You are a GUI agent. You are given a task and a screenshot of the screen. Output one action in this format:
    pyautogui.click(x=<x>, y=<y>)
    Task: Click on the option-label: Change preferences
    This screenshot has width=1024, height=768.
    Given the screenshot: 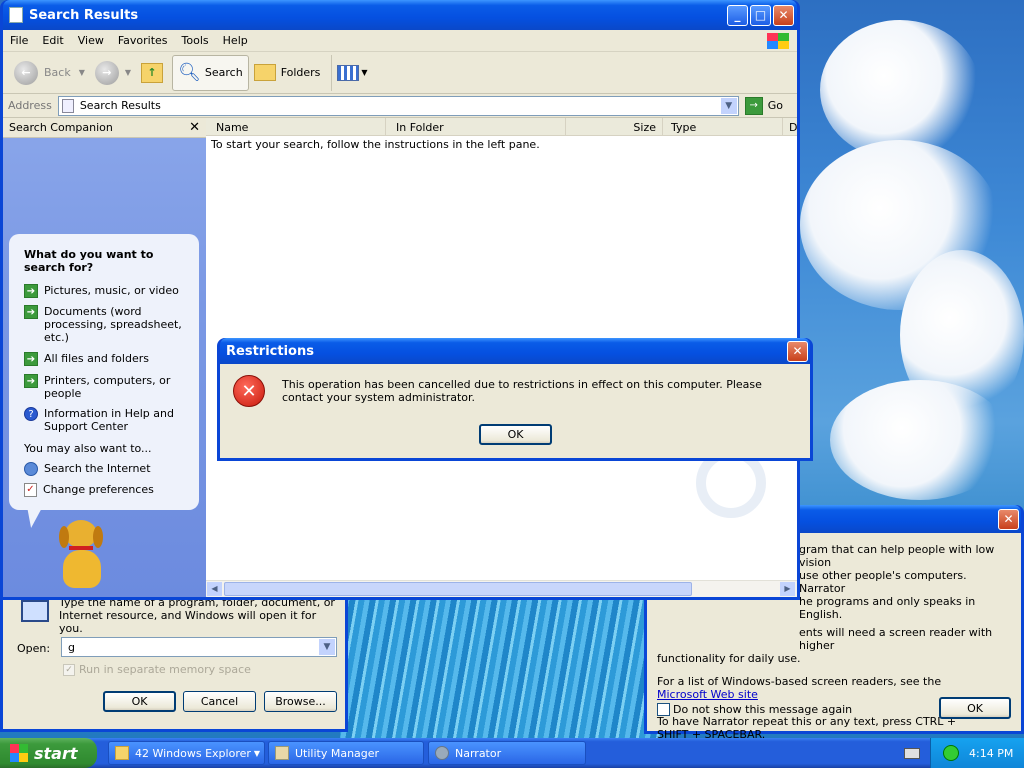 What is the action you would take?
    pyautogui.click(x=98, y=489)
    